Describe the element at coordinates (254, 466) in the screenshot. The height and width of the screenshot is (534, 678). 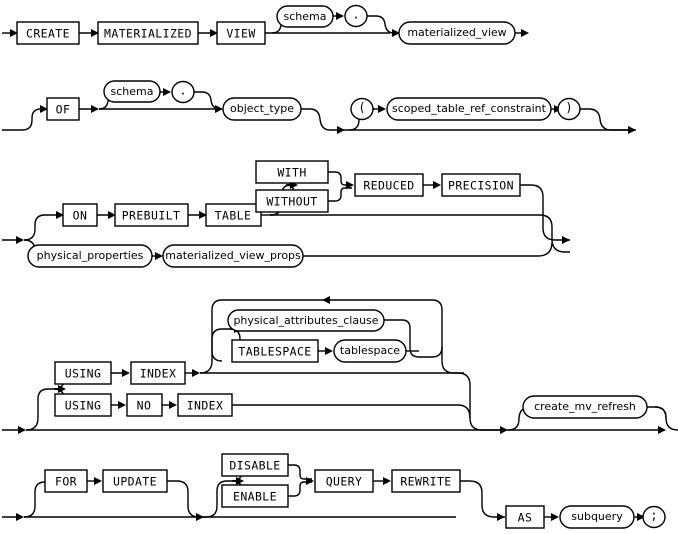
I see `disable-keyword-label: DISABLE` at that location.